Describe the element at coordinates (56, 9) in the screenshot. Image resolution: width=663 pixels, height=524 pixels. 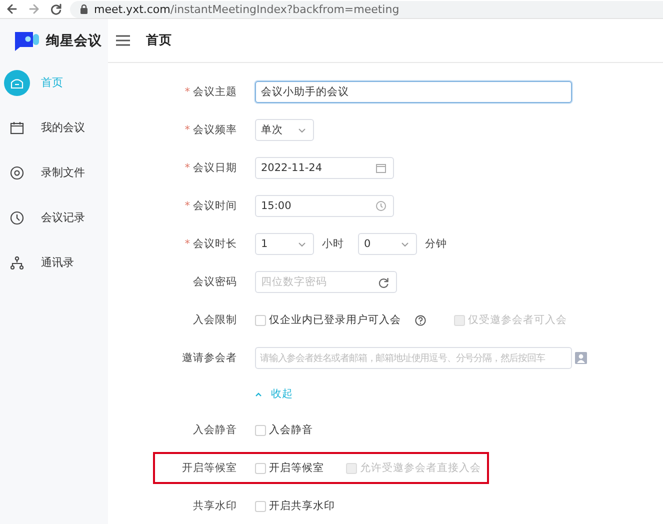
I see `reload-icon` at that location.